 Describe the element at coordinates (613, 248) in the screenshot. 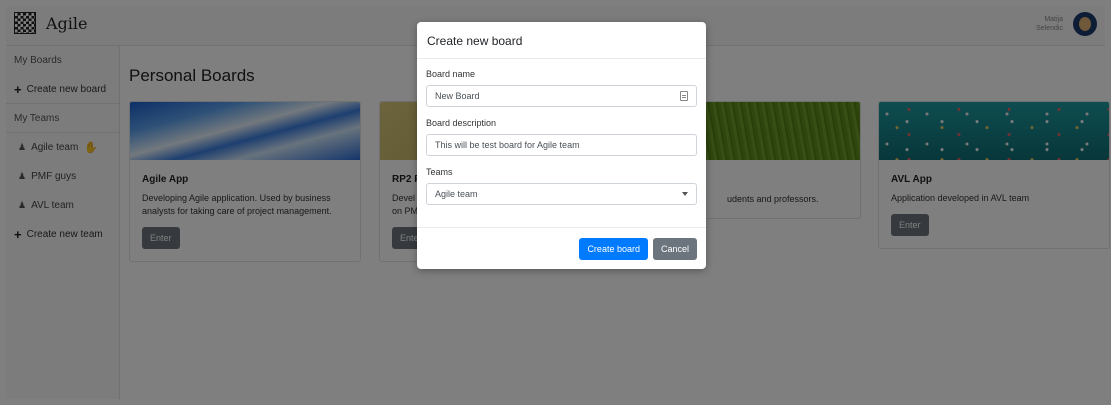

I see `create-board-button: Create board` at that location.